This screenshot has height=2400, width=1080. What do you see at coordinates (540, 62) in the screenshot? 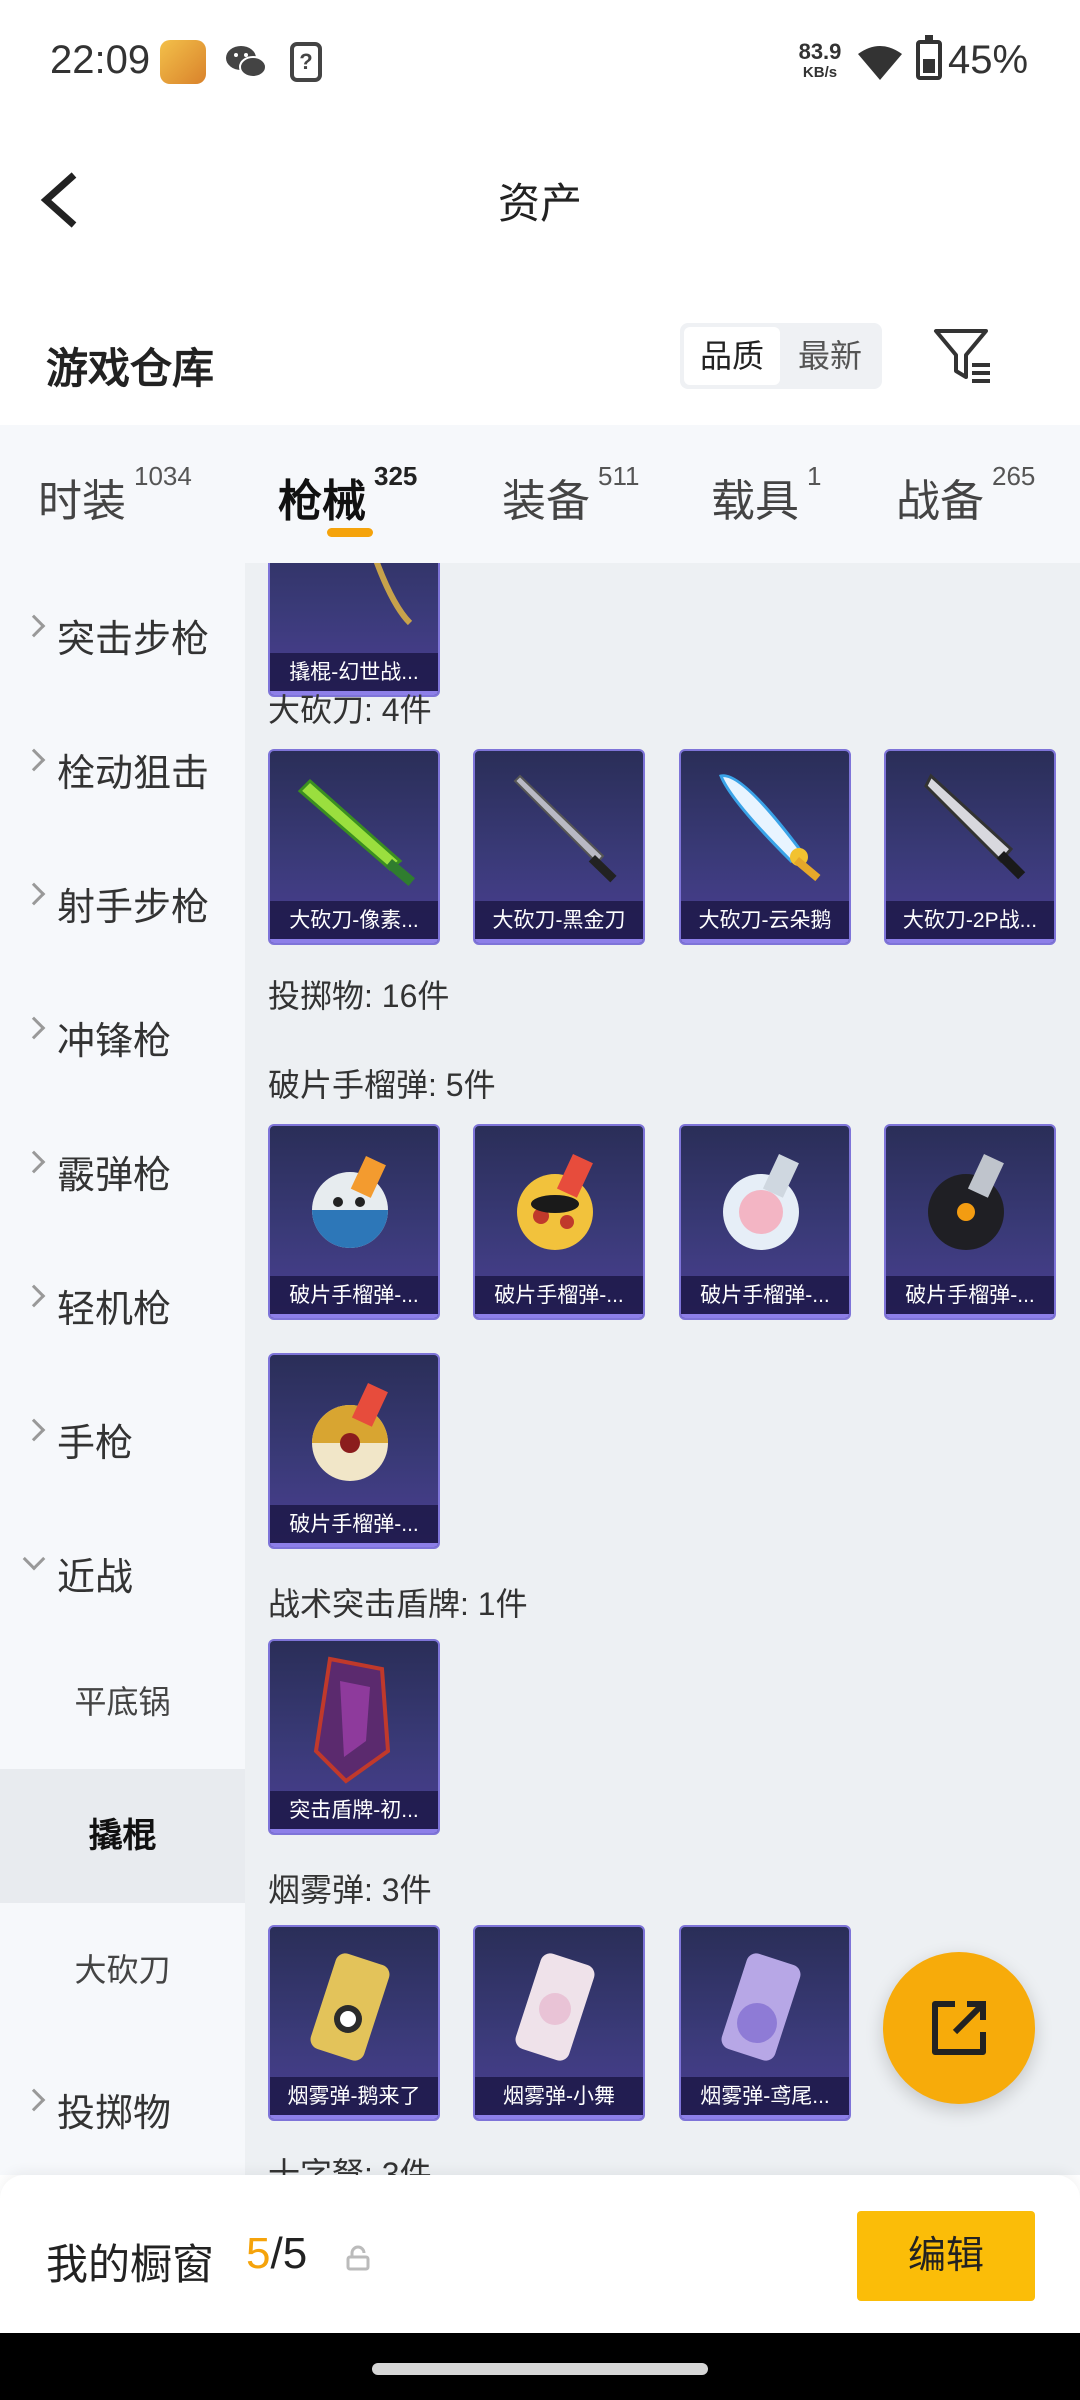
I see `status-bar: 22:09 ? 83.9 KB/s 45%` at bounding box center [540, 62].